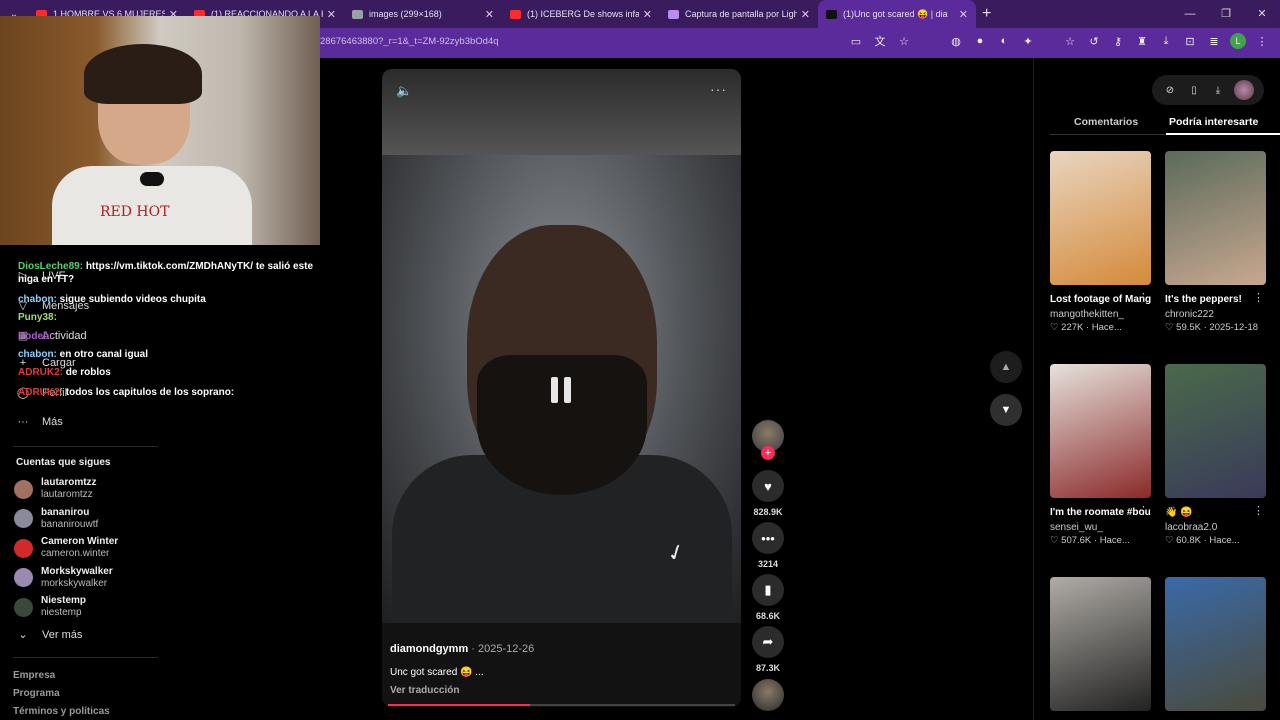  I want to click on restore-icon: ❐, so click(1226, 14).